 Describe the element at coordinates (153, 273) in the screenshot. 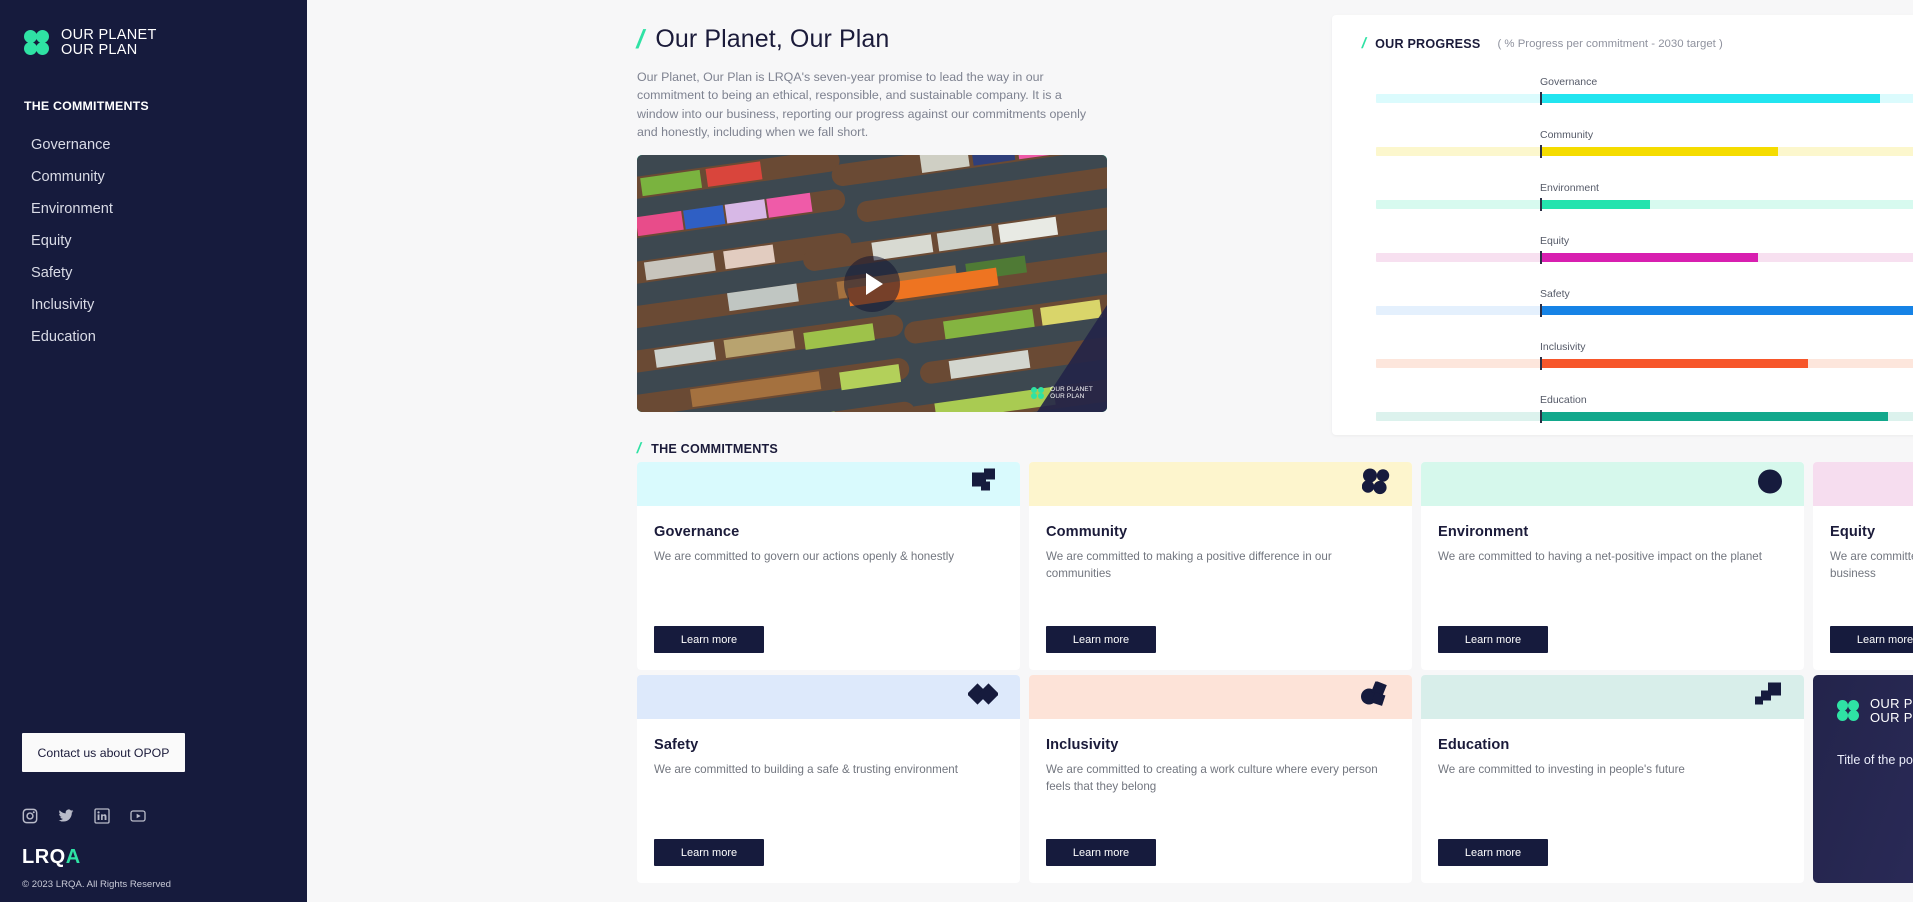

I see `sidebar-item-safety: Safety` at that location.